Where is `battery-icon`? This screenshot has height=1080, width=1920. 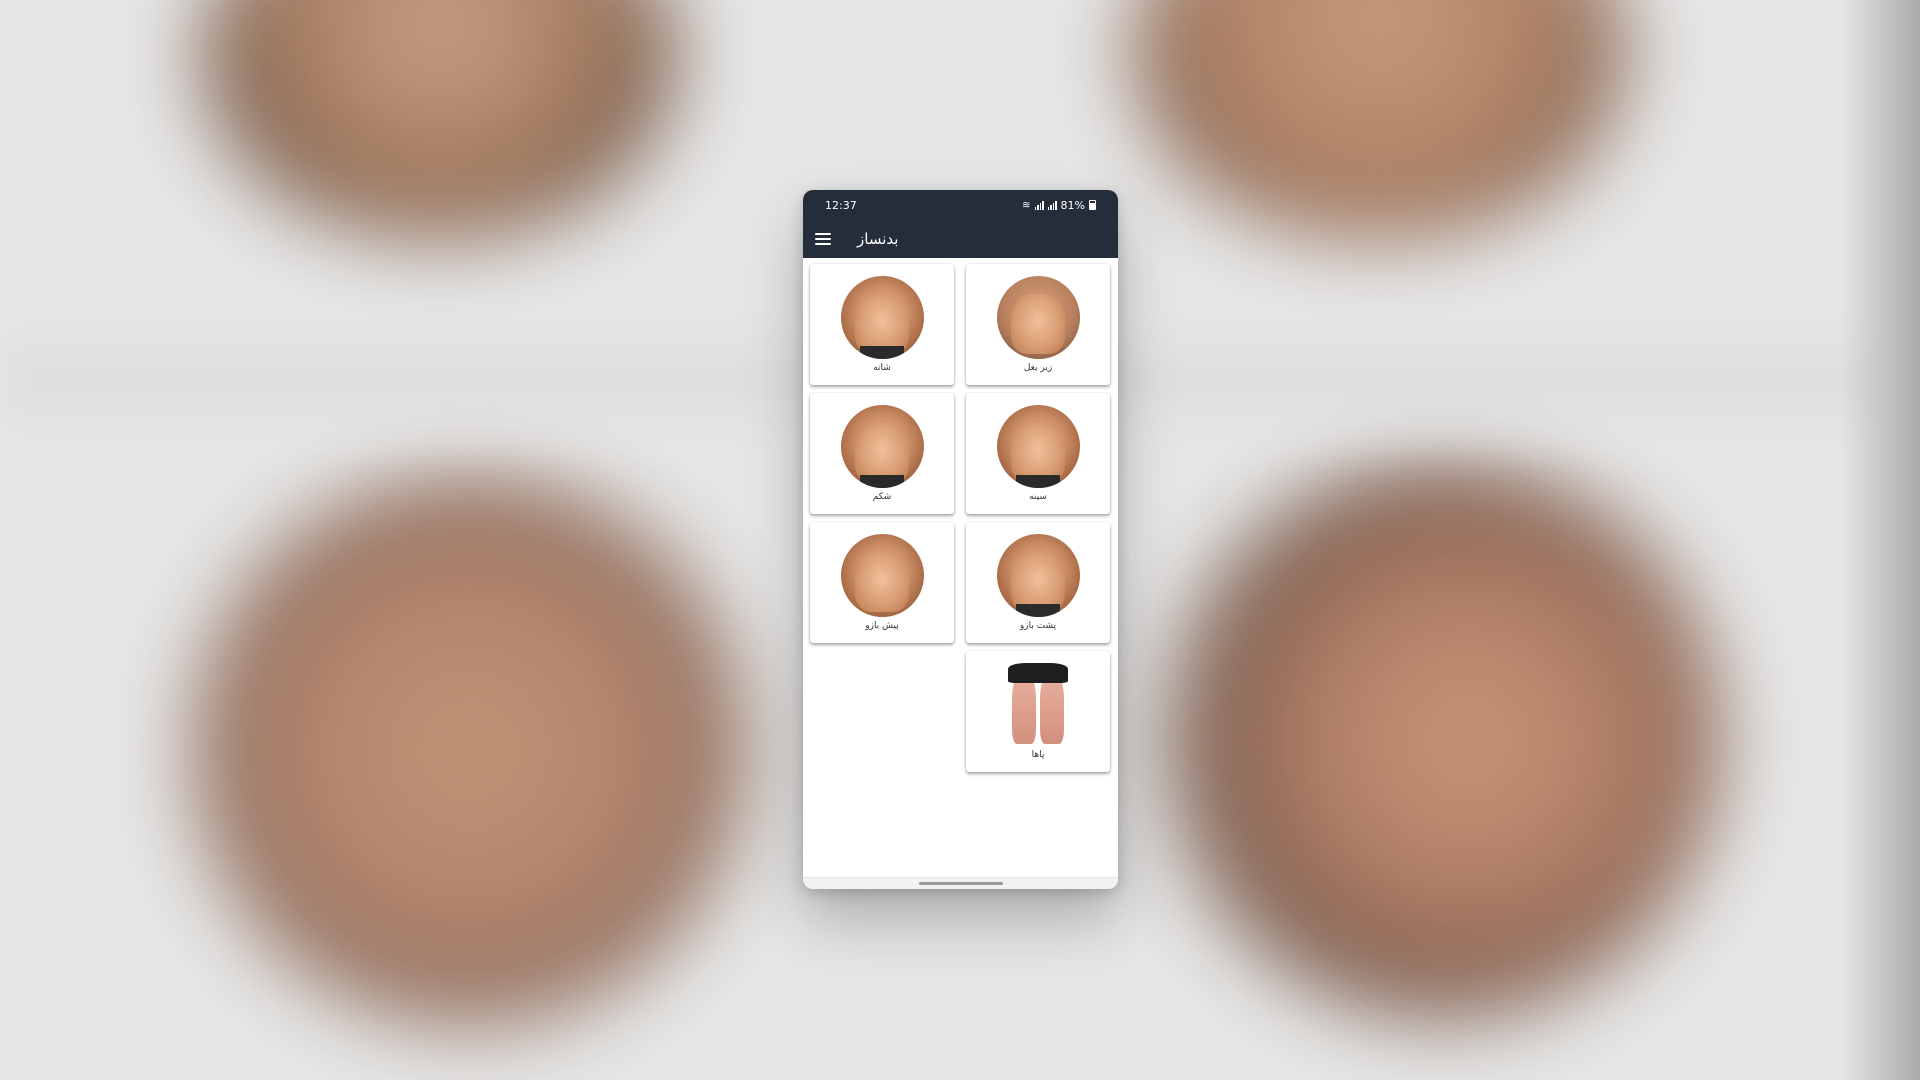 battery-icon is located at coordinates (1092, 205).